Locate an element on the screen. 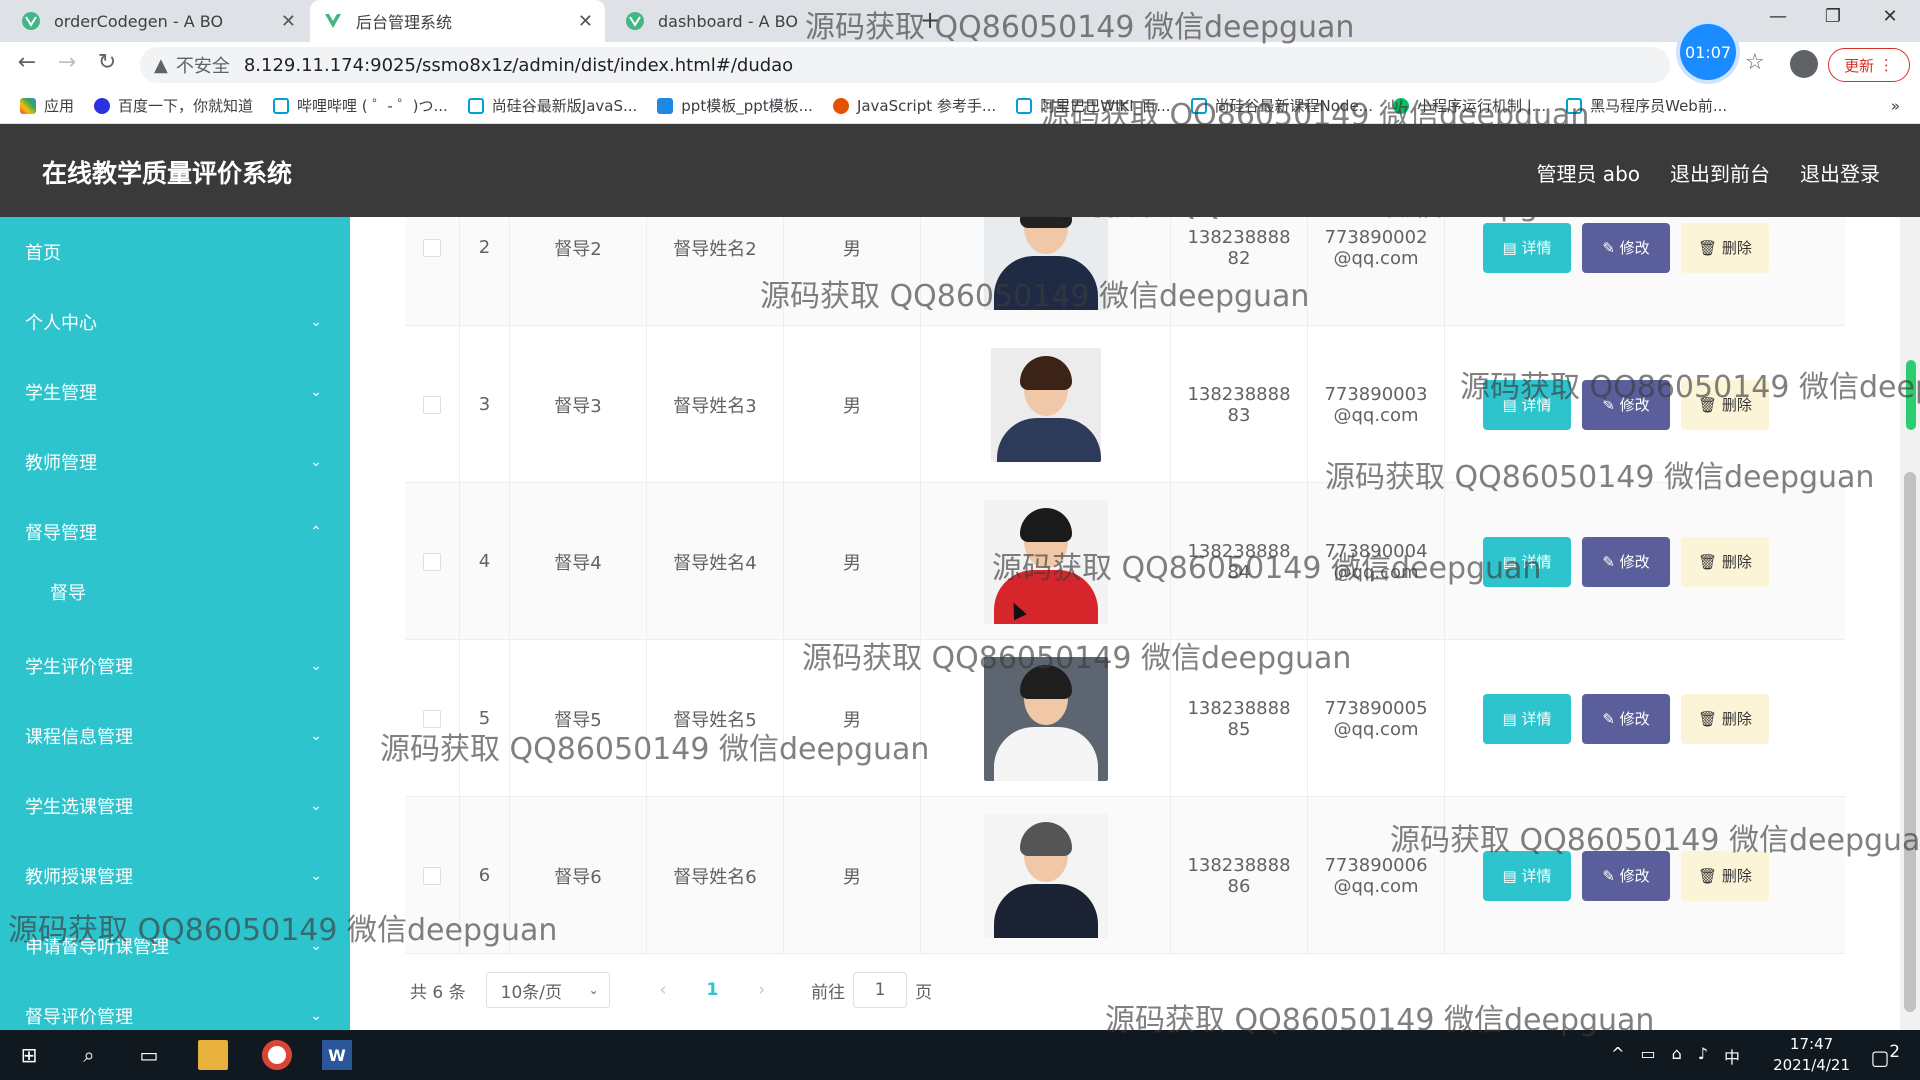 This screenshot has width=1920, height=1080. forward-icon: → is located at coordinates (67, 62).